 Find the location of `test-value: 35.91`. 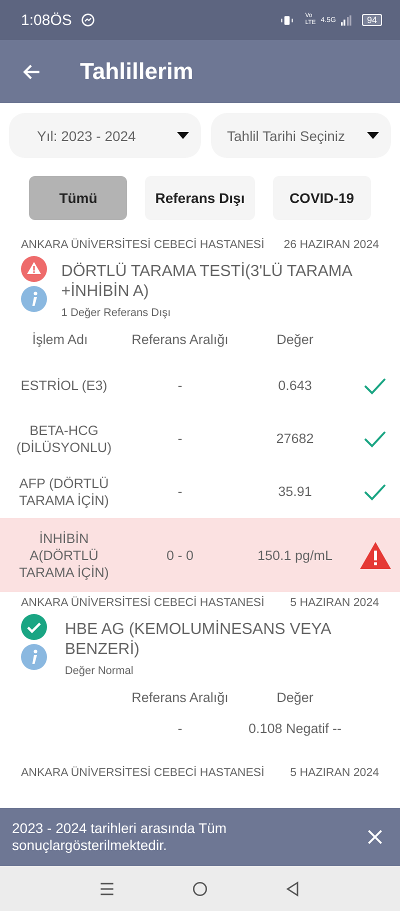

test-value: 35.91 is located at coordinates (295, 491).